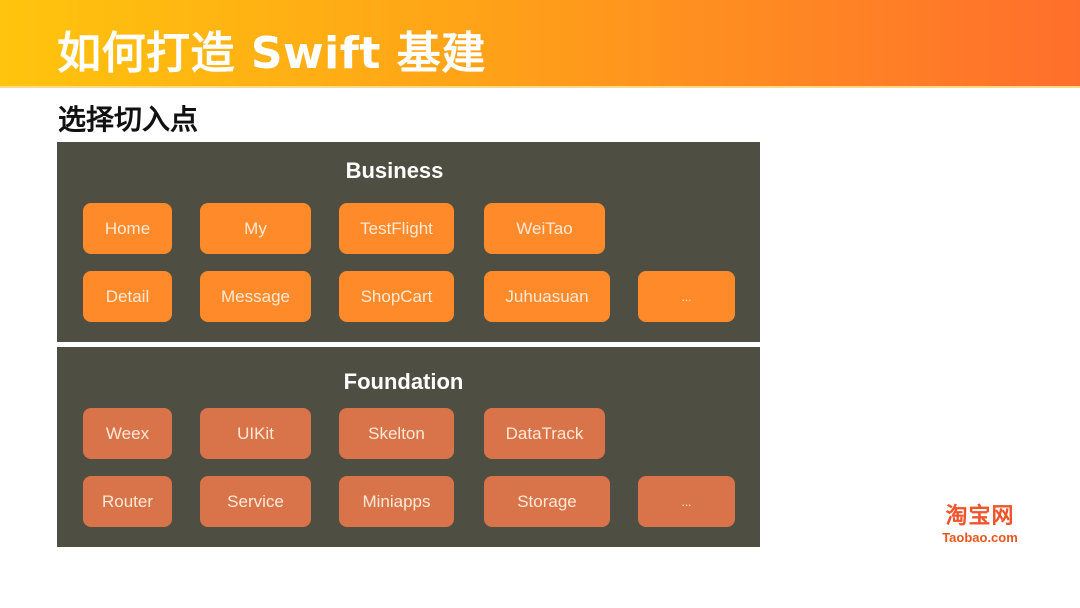 This screenshot has width=1080, height=608. I want to click on module-box: DataTrack, so click(544, 433).